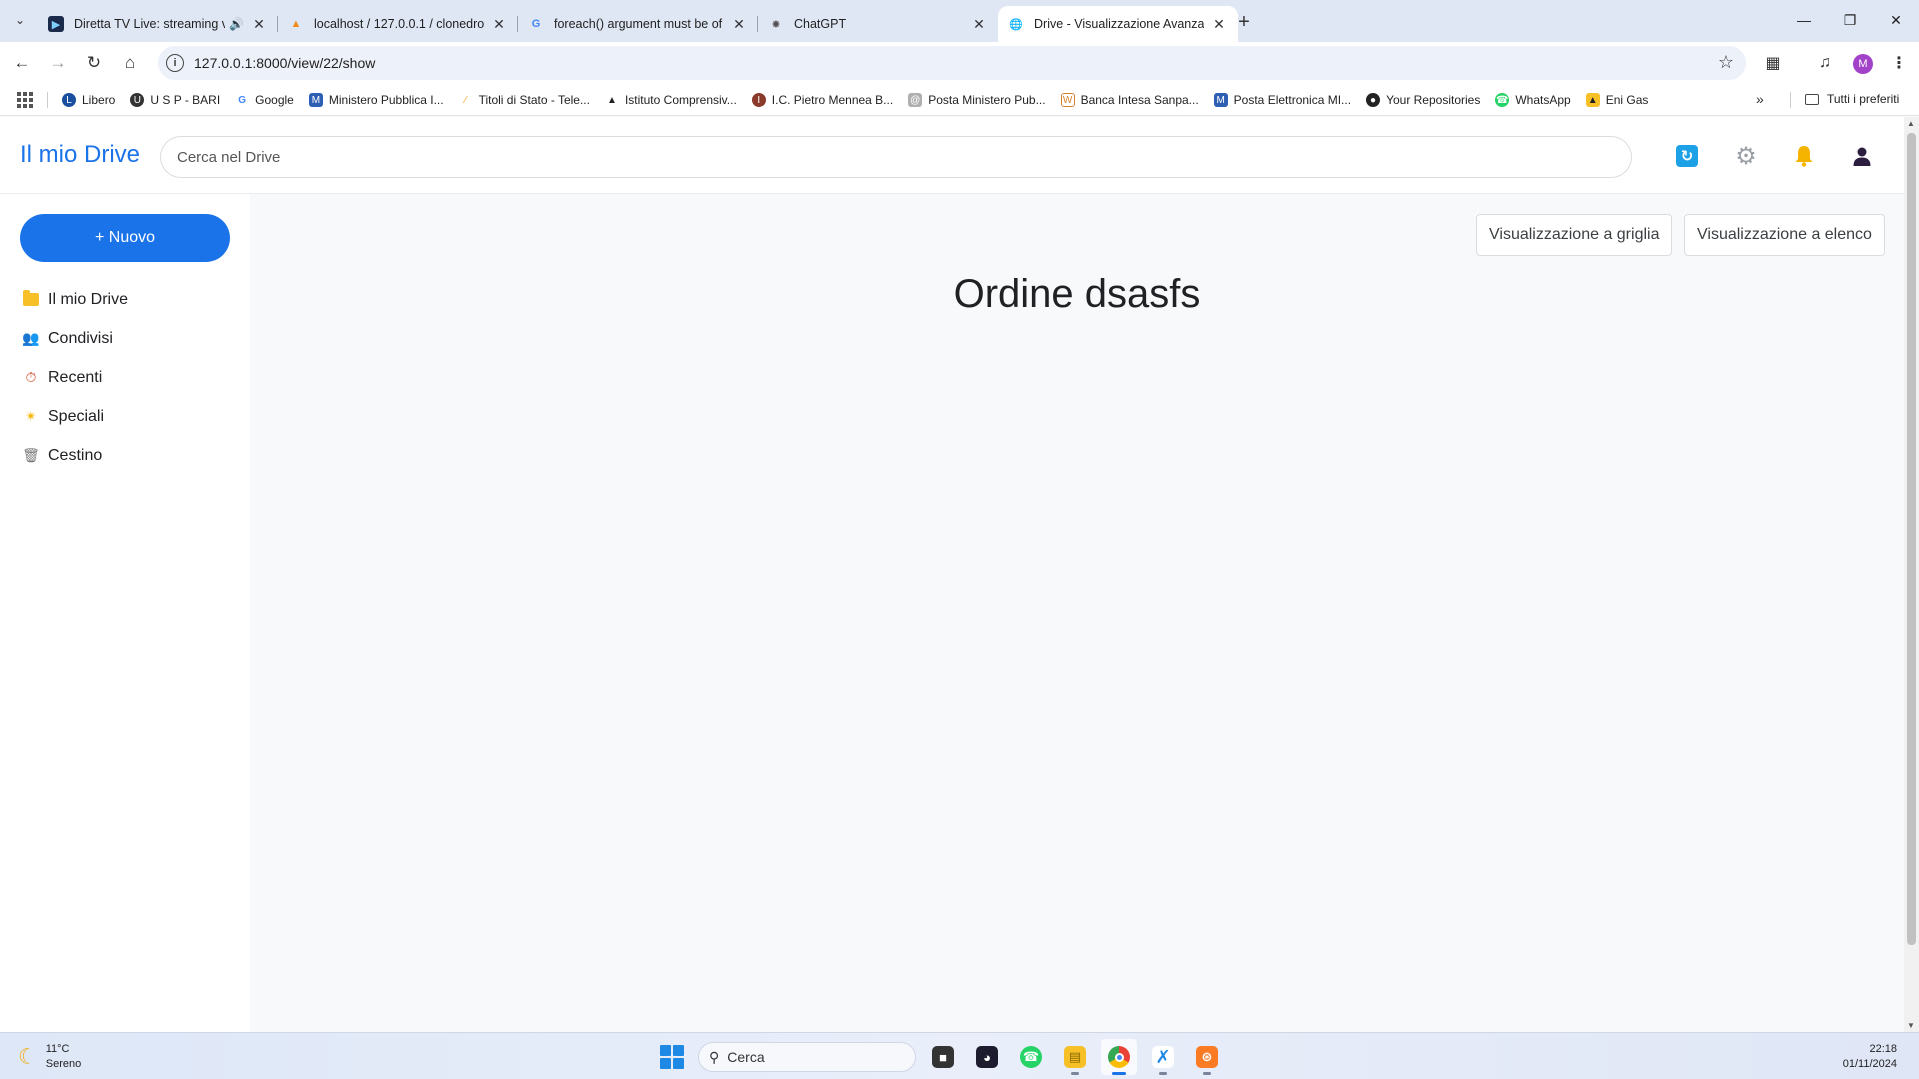  What do you see at coordinates (1773, 63) in the screenshot?
I see `extensions-puzzle-icon: ▦` at bounding box center [1773, 63].